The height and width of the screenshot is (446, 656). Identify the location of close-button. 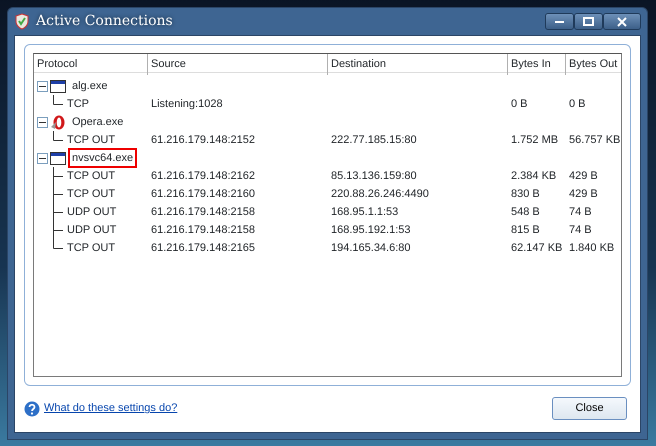
(622, 21).